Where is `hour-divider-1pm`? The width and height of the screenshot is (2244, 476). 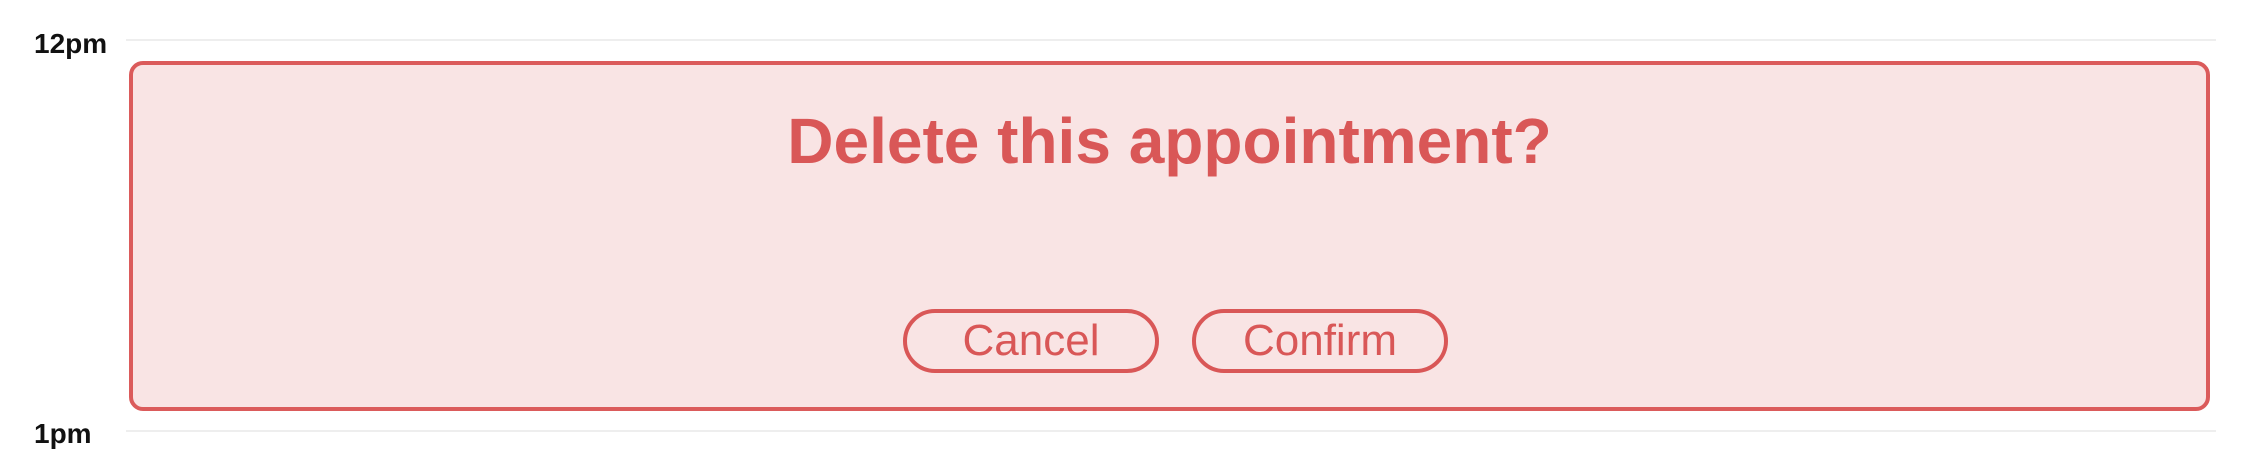 hour-divider-1pm is located at coordinates (1171, 431).